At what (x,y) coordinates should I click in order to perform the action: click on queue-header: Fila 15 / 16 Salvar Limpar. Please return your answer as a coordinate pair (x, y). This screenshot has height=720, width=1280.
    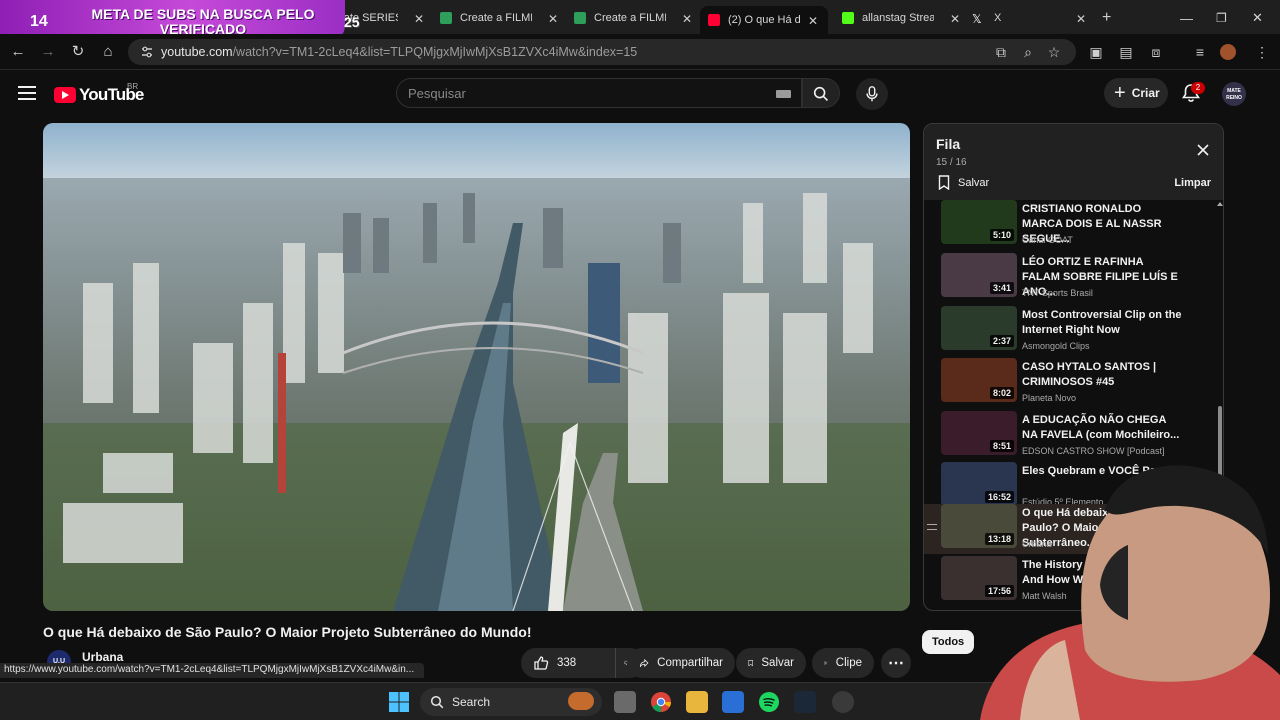
    Looking at the image, I should click on (1073, 162).